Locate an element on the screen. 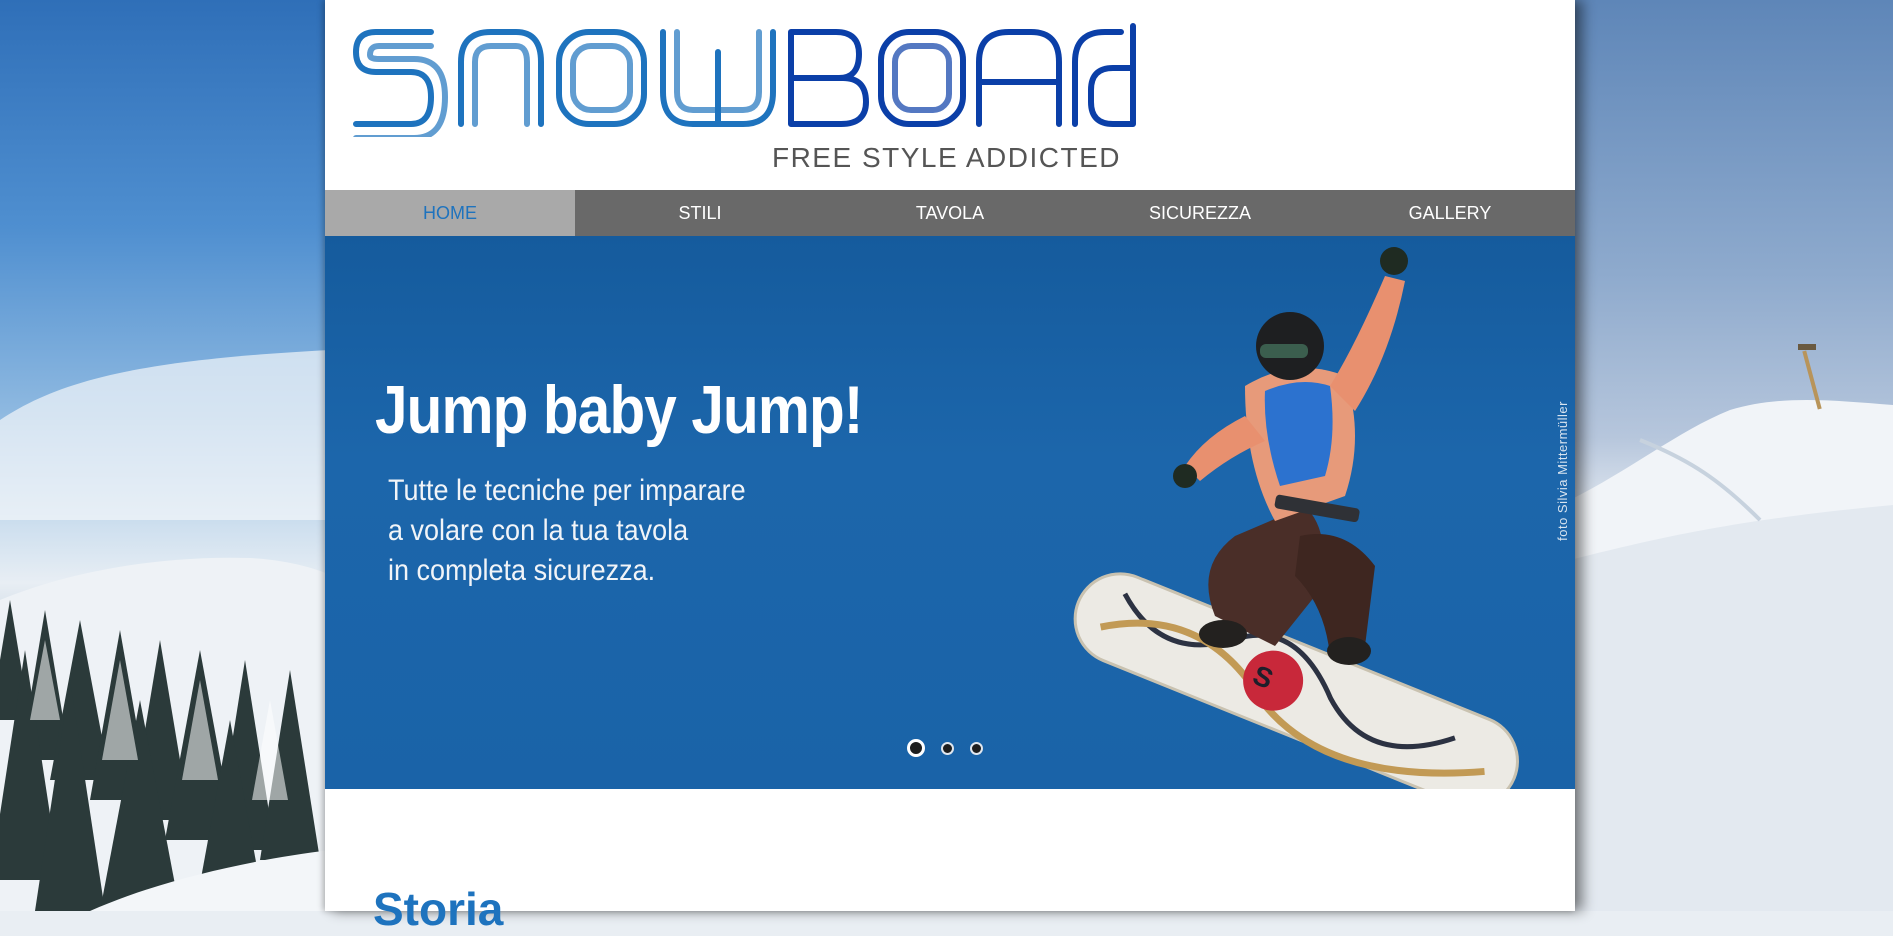 This screenshot has width=1893, height=936. logo-tagline: FREE STYLE ADDICTED is located at coordinates (946, 157).